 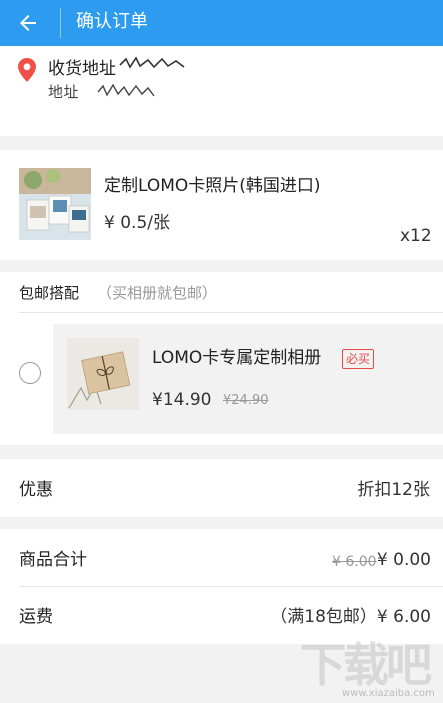 What do you see at coordinates (393, 490) in the screenshot?
I see `discount-value: 折扣12张` at bounding box center [393, 490].